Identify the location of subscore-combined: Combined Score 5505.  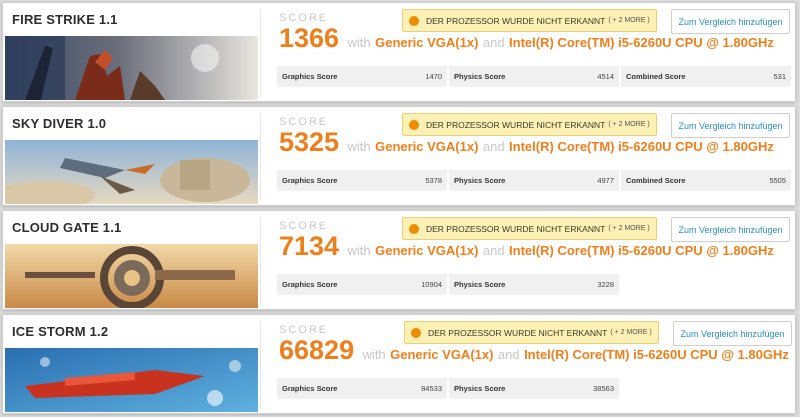
(706, 180).